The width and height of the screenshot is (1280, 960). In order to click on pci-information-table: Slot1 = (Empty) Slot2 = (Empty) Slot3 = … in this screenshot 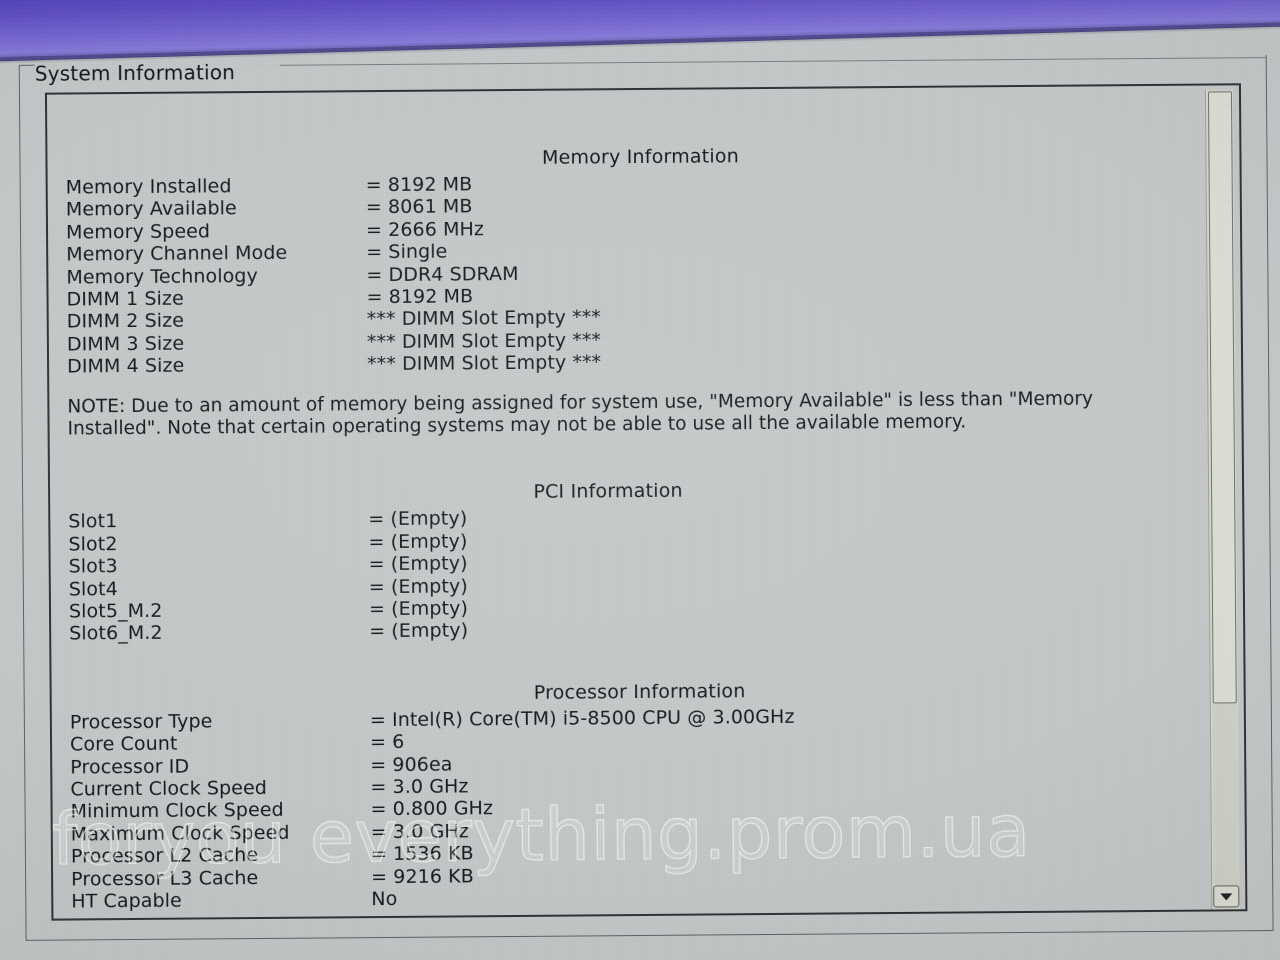, I will do `click(268, 577)`.